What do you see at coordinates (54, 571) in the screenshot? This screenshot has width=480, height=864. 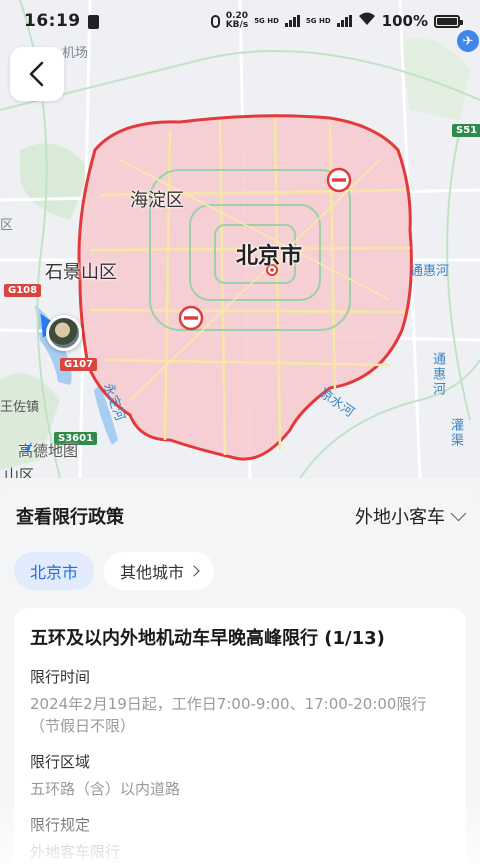 I see `tab-beijing: 北京市` at bounding box center [54, 571].